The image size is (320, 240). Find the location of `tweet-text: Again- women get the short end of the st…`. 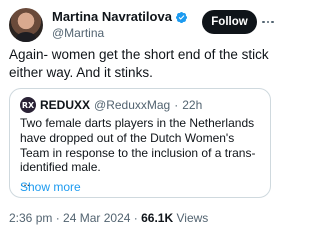

tweet-text: Again- women get the short end of the st… is located at coordinates (139, 63).